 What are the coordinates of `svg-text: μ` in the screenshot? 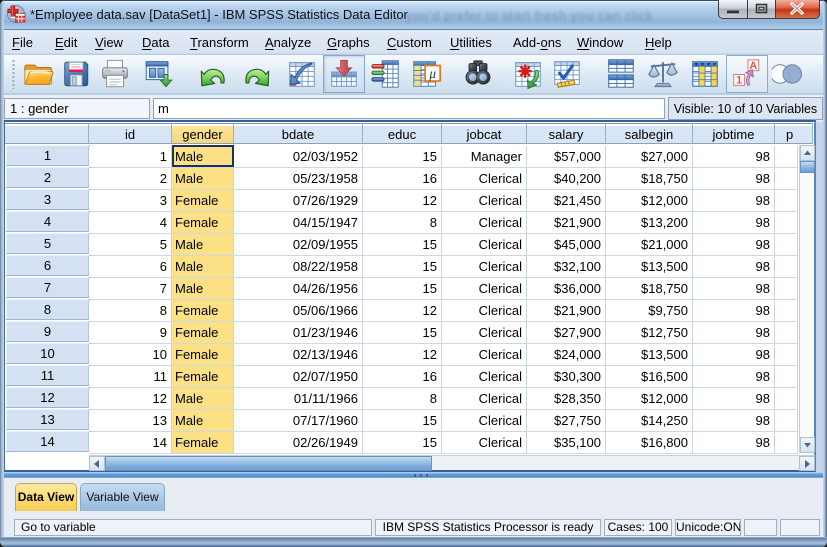 It's located at (432, 73).